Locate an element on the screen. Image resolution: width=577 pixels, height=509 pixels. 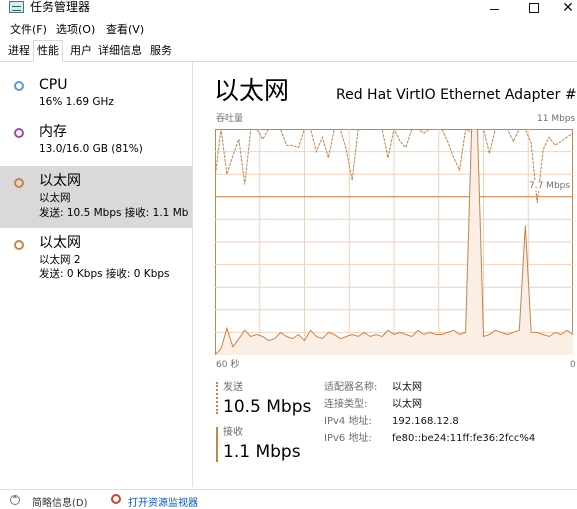
sidebar-item-cpu: CPU 16% 1.69 GHz is located at coordinates (96, 93).